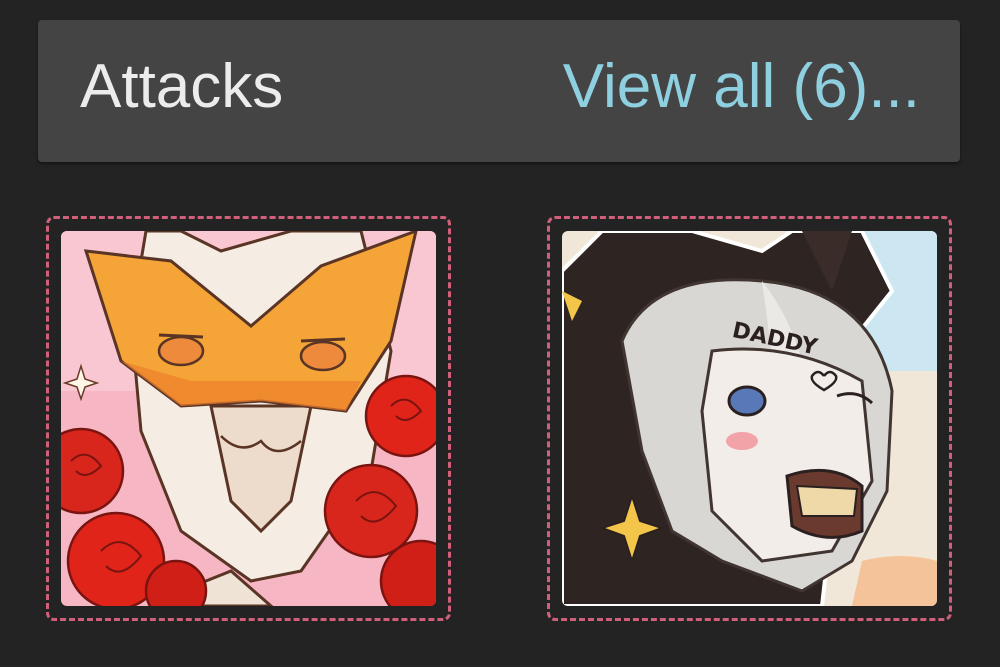 This screenshot has width=1000, height=667. I want to click on section-title: Attacks, so click(182, 86).